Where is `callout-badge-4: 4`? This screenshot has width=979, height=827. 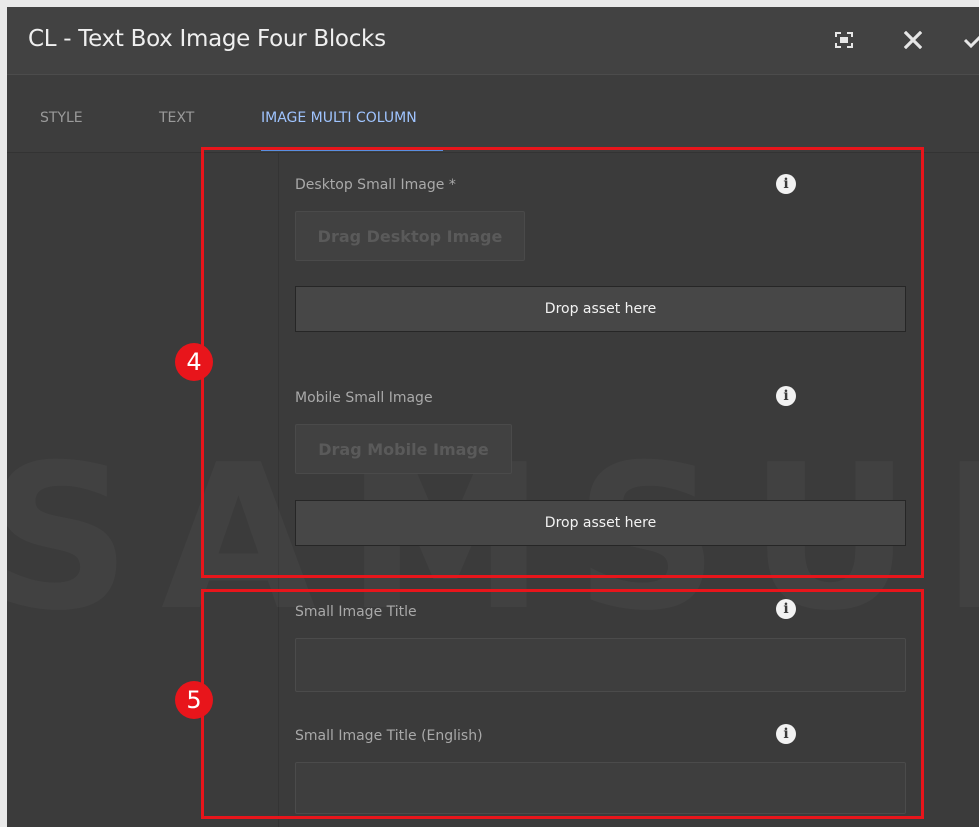 callout-badge-4: 4 is located at coordinates (194, 362).